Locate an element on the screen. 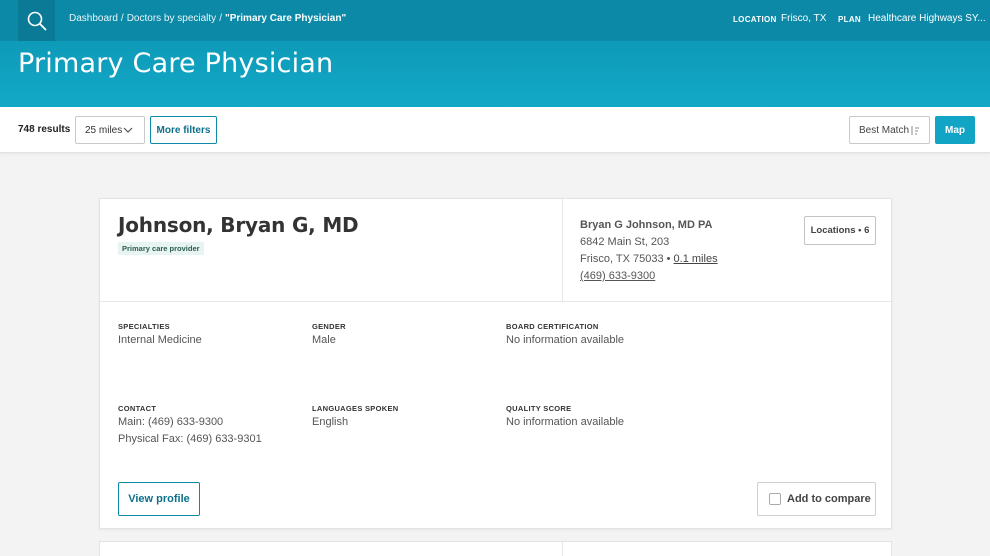 This screenshot has width=990, height=556. pcp-badge: Primary care provider is located at coordinates (161, 248).